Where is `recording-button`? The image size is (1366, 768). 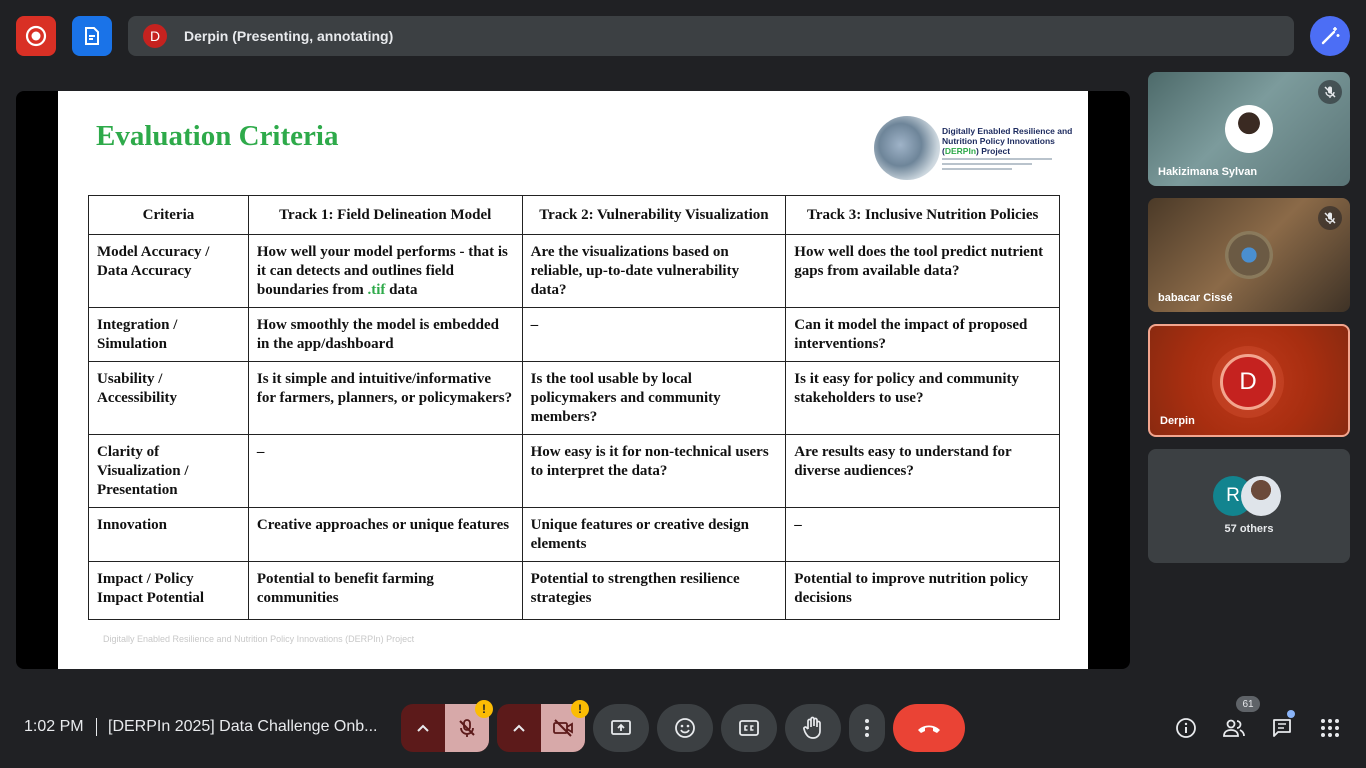 recording-button is located at coordinates (36, 36).